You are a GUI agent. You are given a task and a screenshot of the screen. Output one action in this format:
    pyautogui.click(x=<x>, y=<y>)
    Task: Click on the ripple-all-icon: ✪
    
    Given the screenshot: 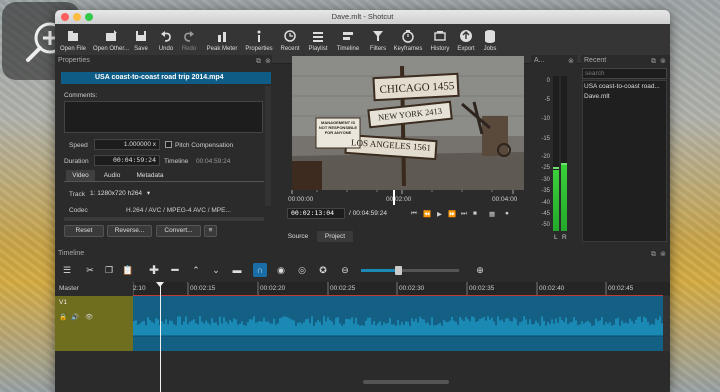 What is the action you would take?
    pyautogui.click(x=323, y=270)
    